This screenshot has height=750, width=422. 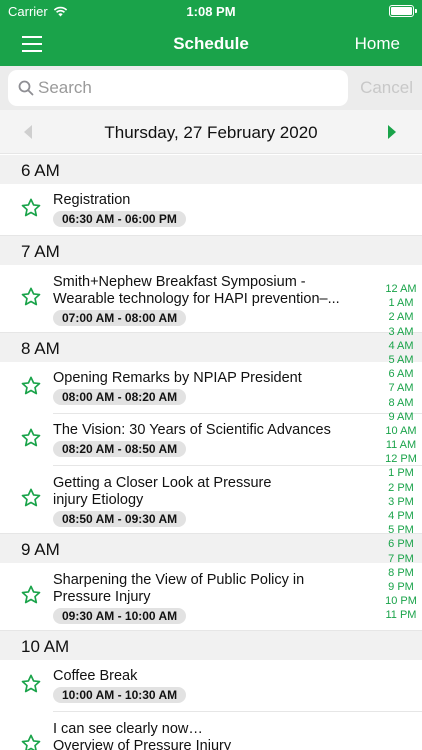 I want to click on event-time-badge: 08:50 AM - 09:30 AM, so click(x=120, y=519).